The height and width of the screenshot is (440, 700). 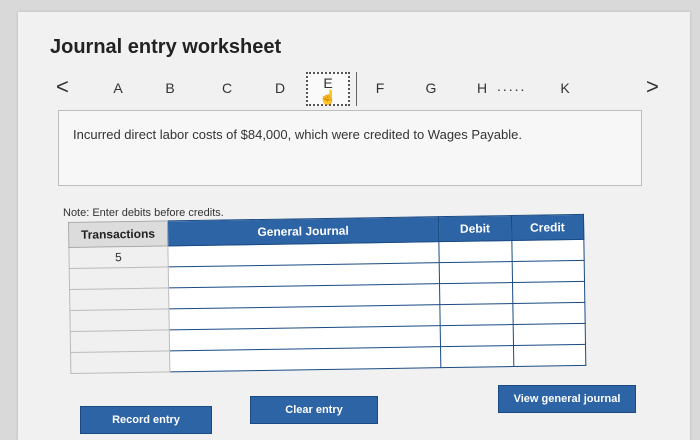 I want to click on account-cell, so click(x=305, y=359).